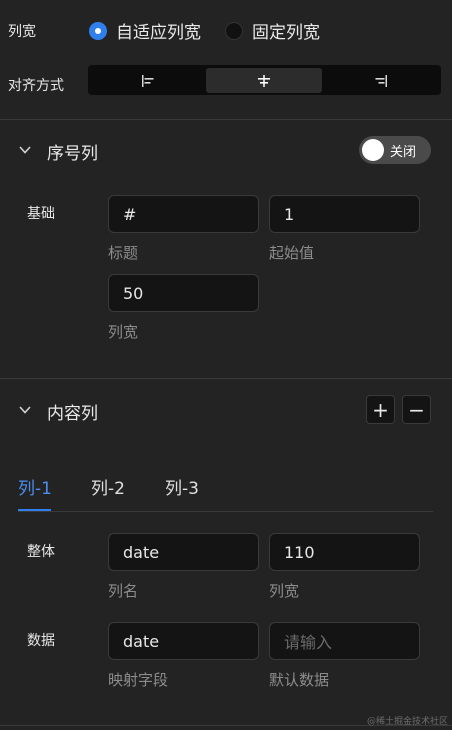 The height and width of the screenshot is (730, 452). What do you see at coordinates (183, 293) in the screenshot?
I see `serial-width-input: 50` at bounding box center [183, 293].